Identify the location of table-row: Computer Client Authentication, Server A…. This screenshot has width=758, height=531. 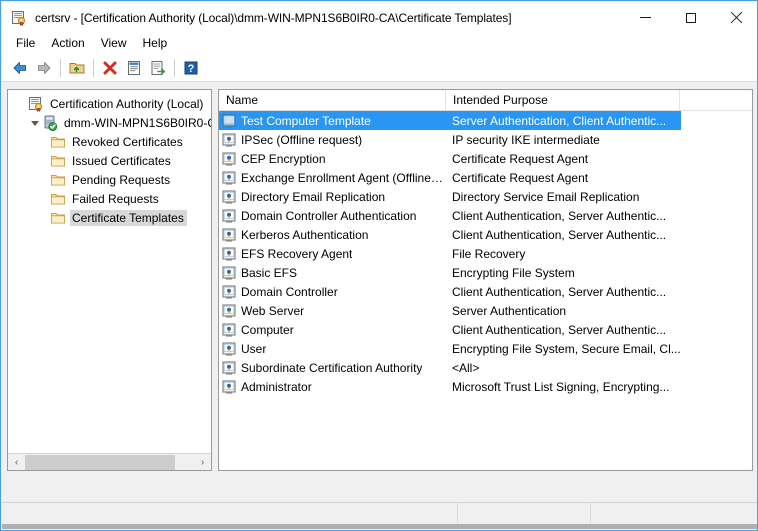
(485, 329).